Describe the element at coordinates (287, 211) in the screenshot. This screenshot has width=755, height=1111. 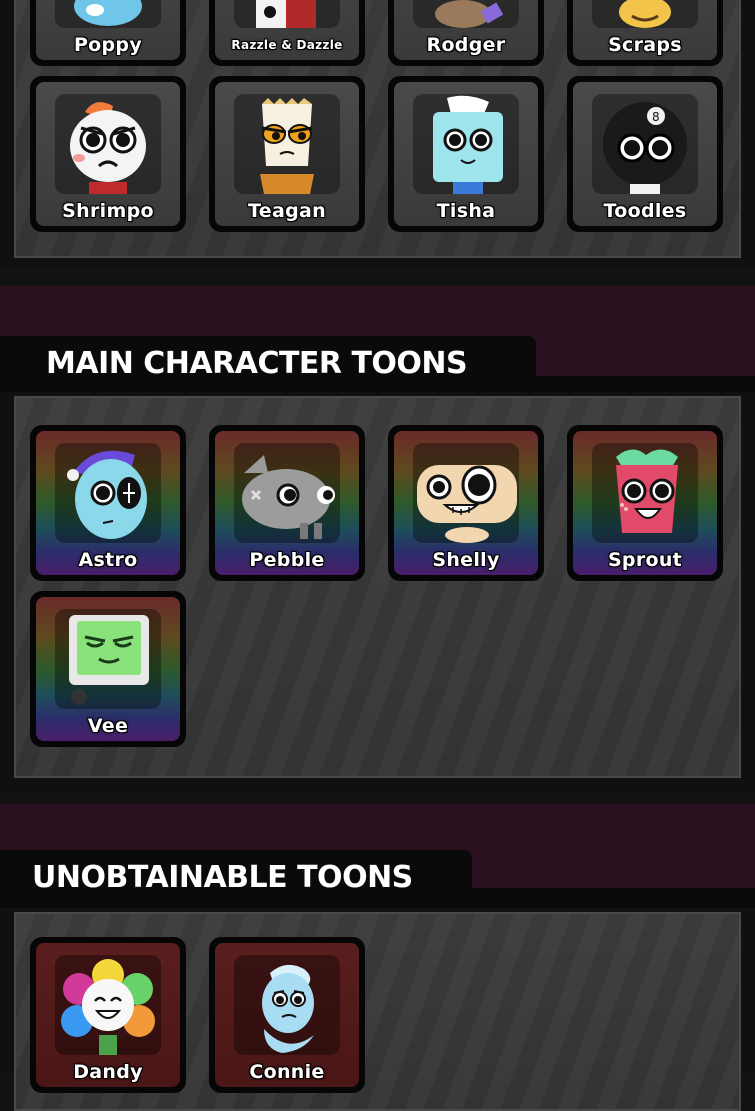
I see `toon-name: Teagan` at that location.